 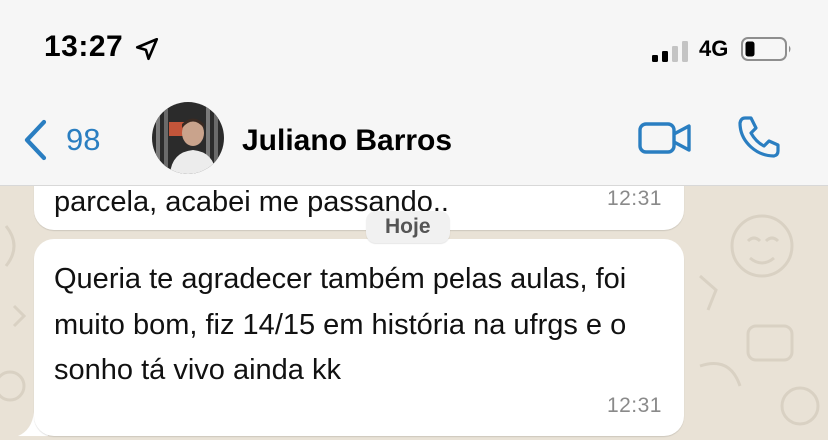 I want to click on date-separator: Hoje, so click(x=408, y=227).